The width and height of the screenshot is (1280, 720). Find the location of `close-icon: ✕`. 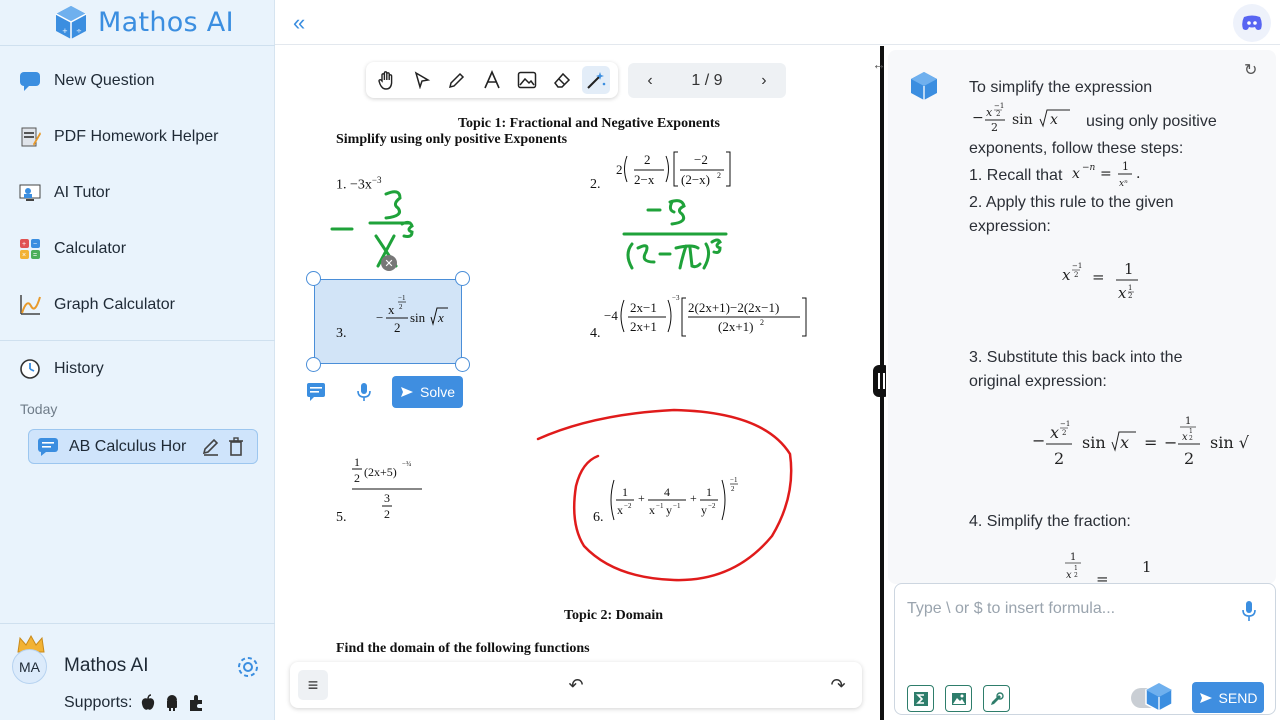

close-icon: ✕ is located at coordinates (389, 263).